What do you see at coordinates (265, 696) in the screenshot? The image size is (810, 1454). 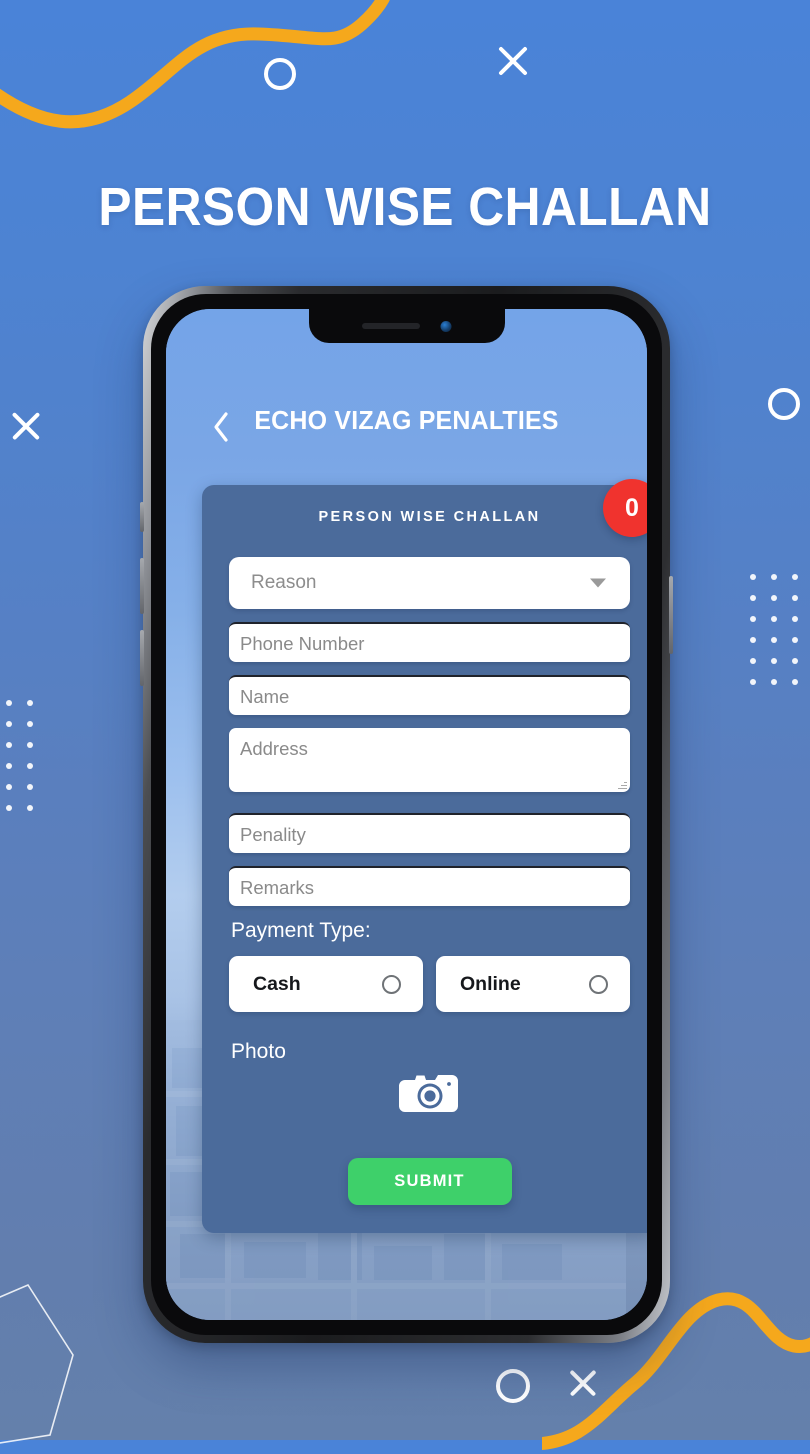 I see `name-placeholder: Name` at bounding box center [265, 696].